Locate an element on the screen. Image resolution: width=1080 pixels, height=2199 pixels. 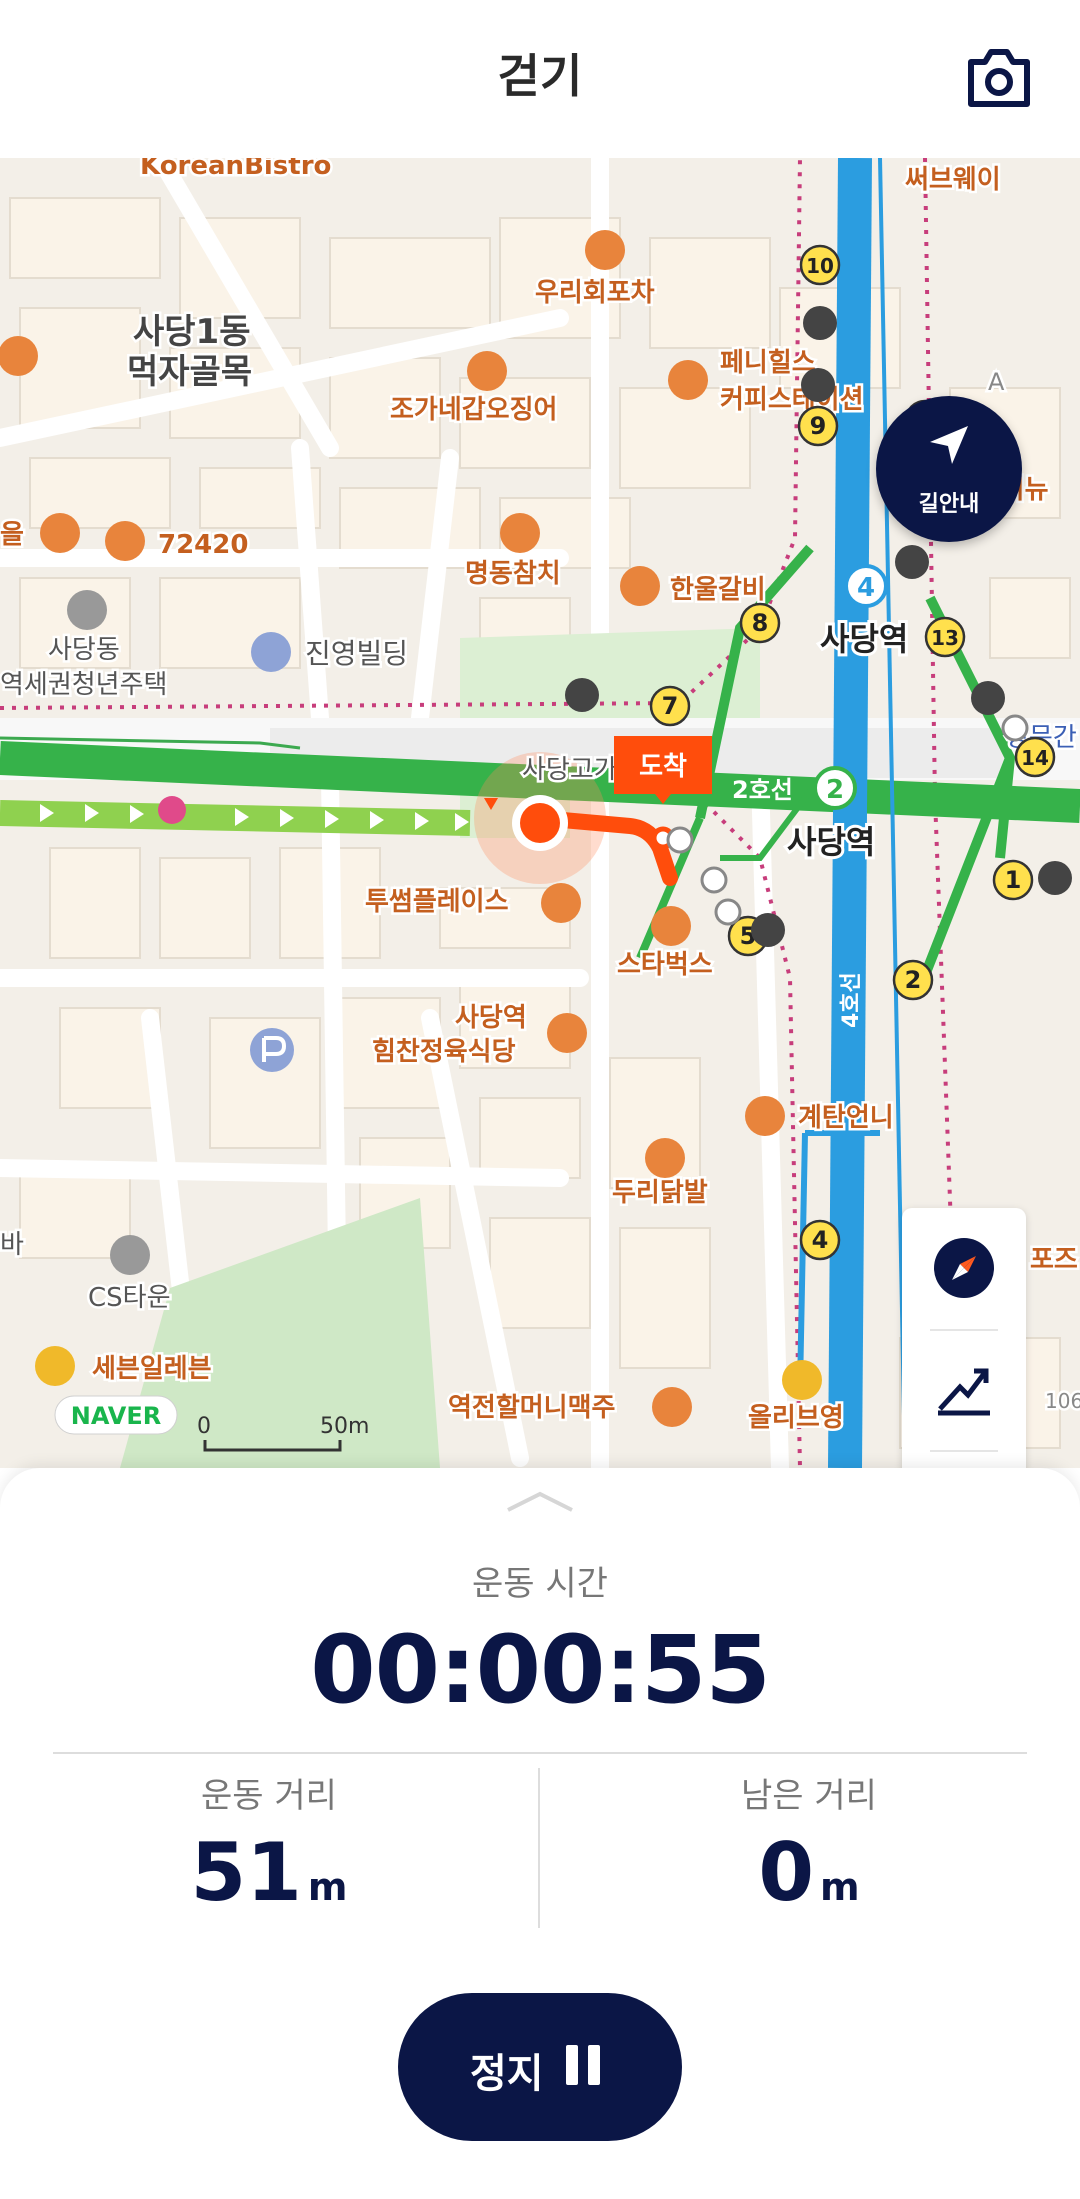
workout-time-label: 운동 시간 is located at coordinates (540, 1584).